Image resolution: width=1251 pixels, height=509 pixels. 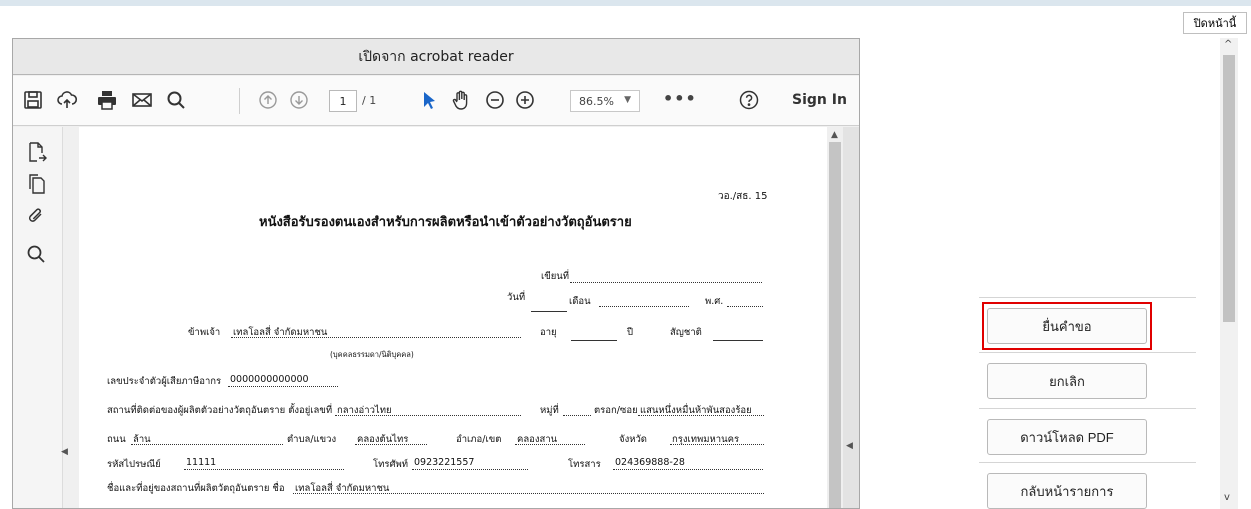 I want to click on next-page-icon, so click(x=299, y=100).